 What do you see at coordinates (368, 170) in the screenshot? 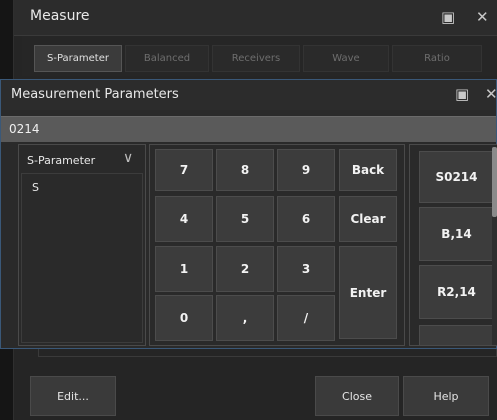
I see `back-button: Back` at bounding box center [368, 170].